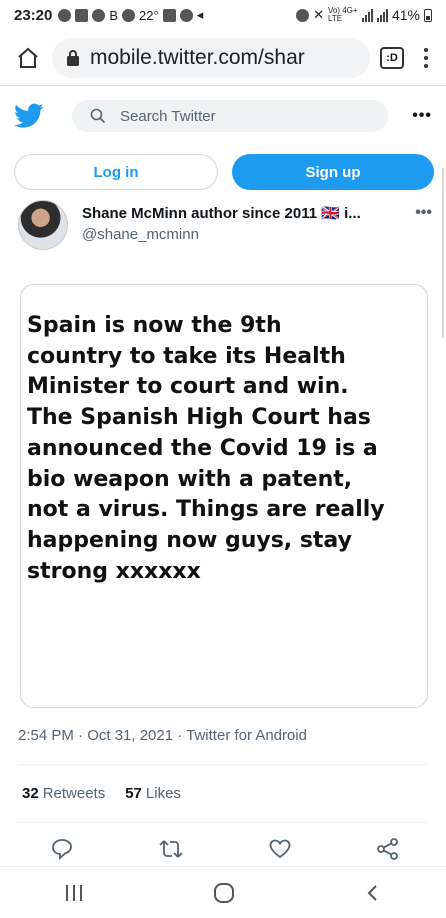  What do you see at coordinates (29, 116) in the screenshot?
I see `twitter-bird-icon` at bounding box center [29, 116].